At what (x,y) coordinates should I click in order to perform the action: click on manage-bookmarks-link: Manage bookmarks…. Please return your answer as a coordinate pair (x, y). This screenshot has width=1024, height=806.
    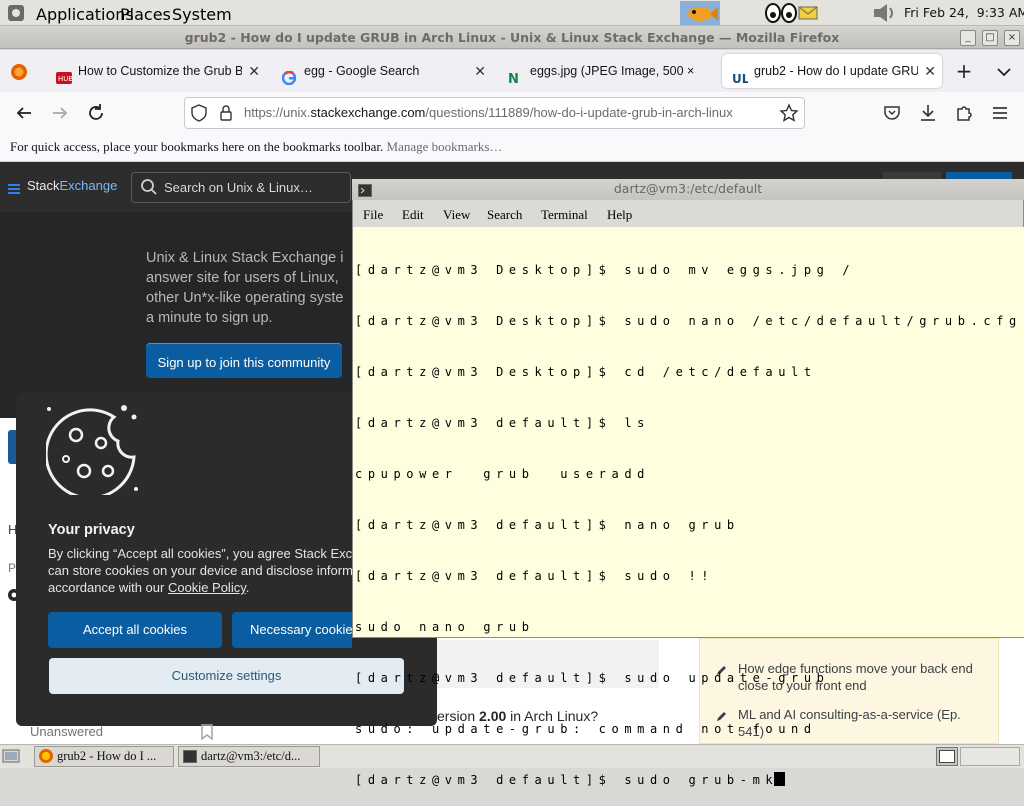
    Looking at the image, I should click on (445, 146).